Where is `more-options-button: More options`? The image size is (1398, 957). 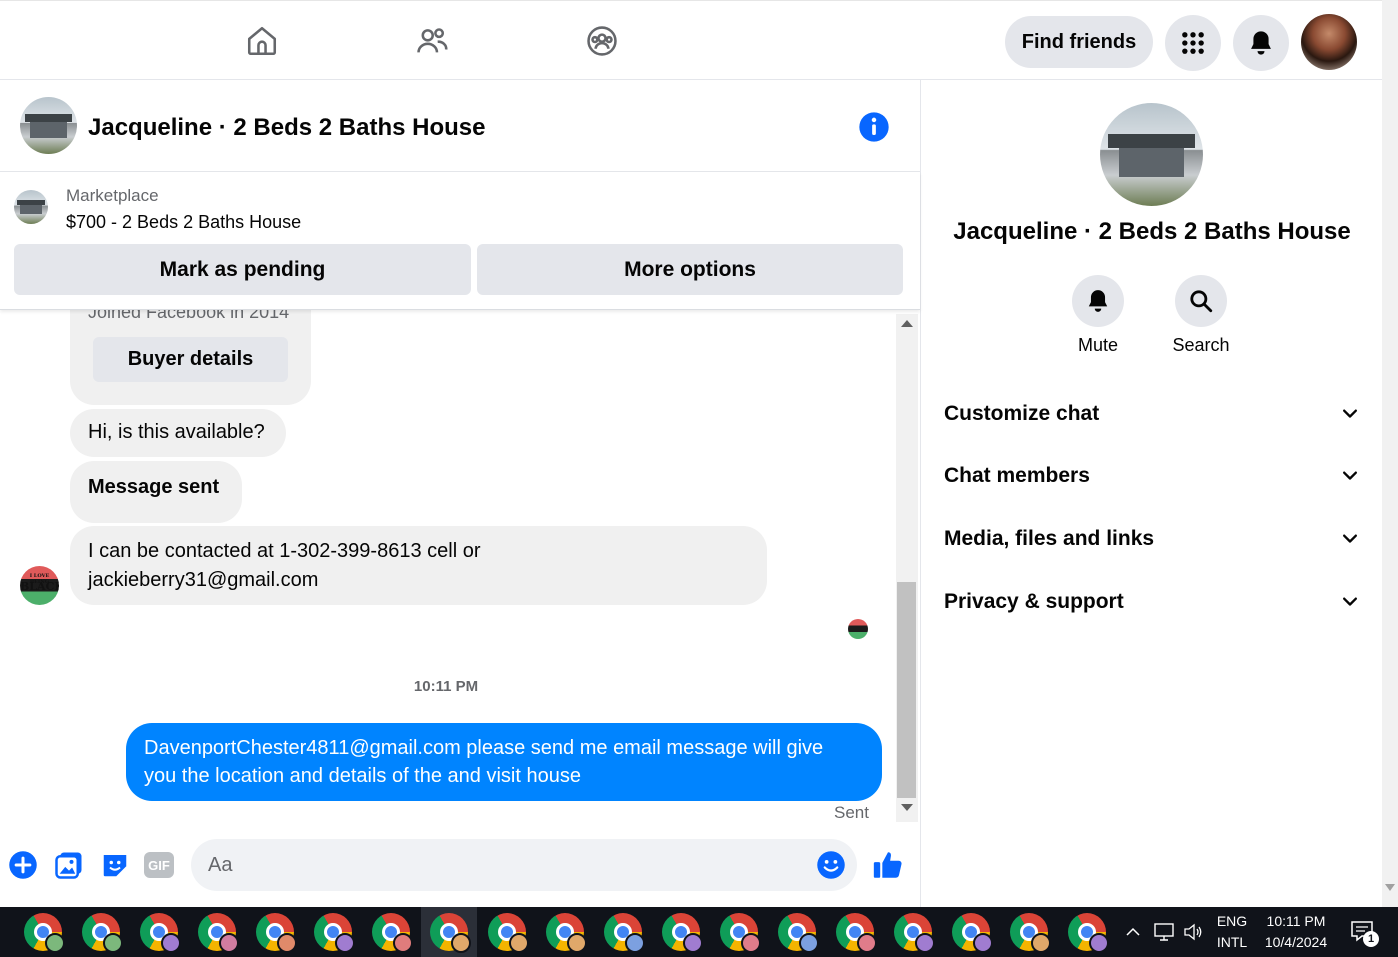
more-options-button: More options is located at coordinates (690, 269).